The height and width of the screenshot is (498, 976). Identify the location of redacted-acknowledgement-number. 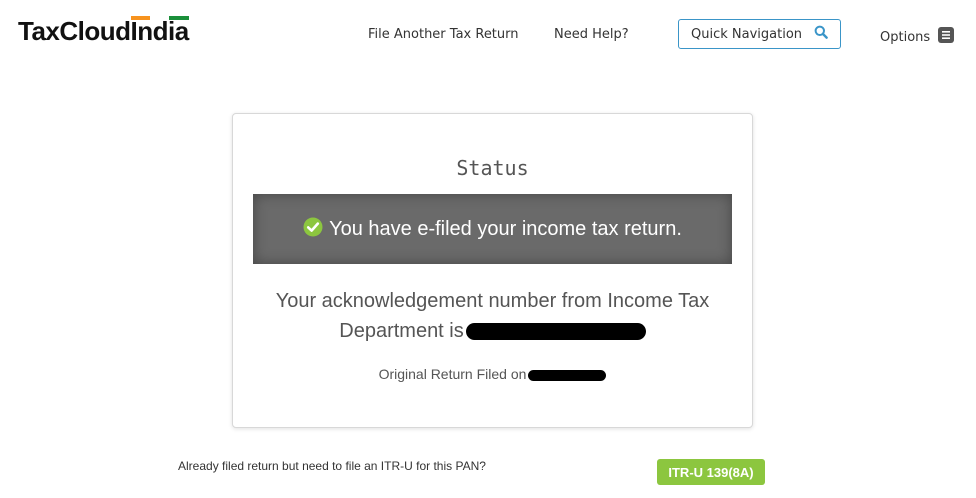
(555, 332).